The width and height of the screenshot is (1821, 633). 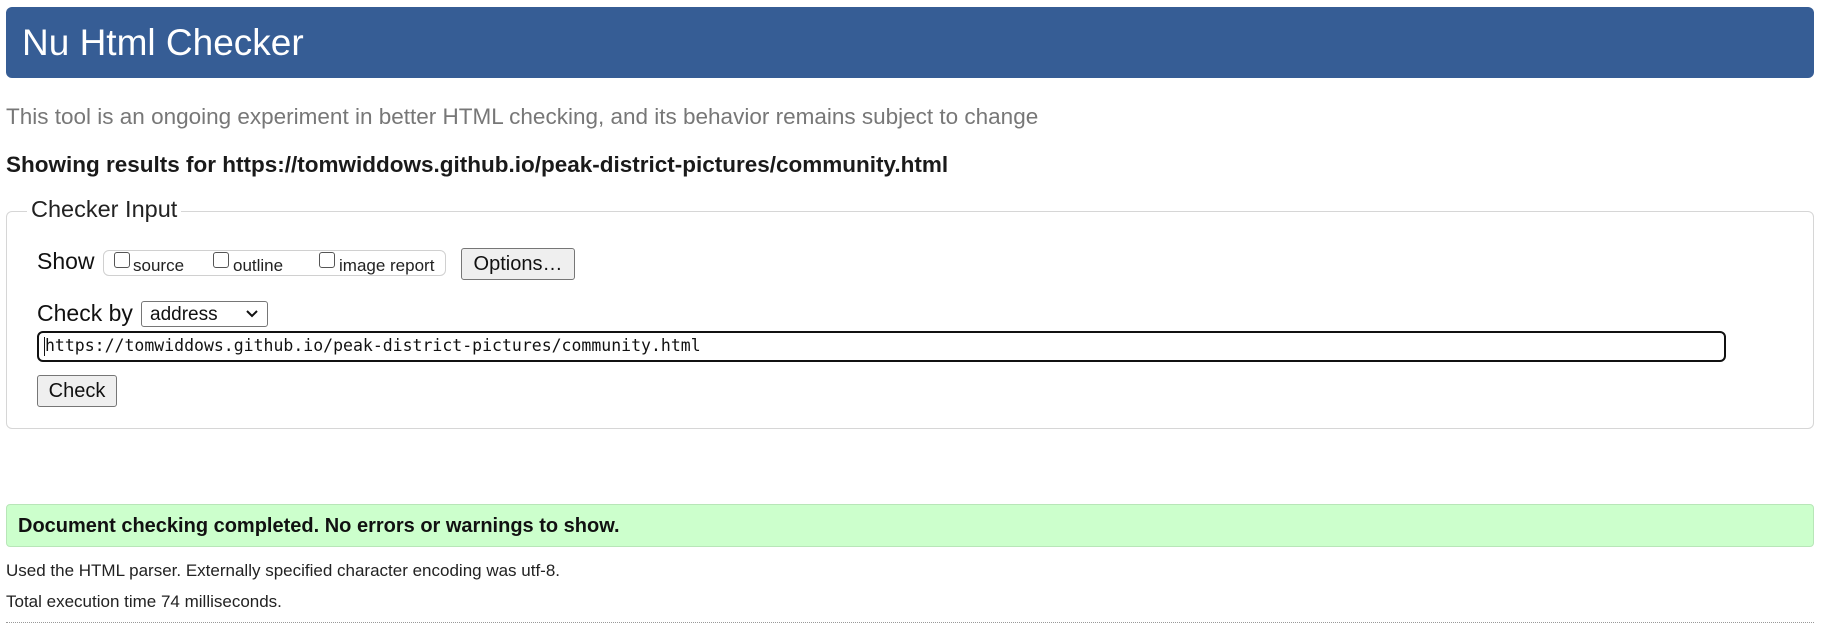 What do you see at coordinates (158, 265) in the screenshot?
I see `source-checkbox-label: source` at bounding box center [158, 265].